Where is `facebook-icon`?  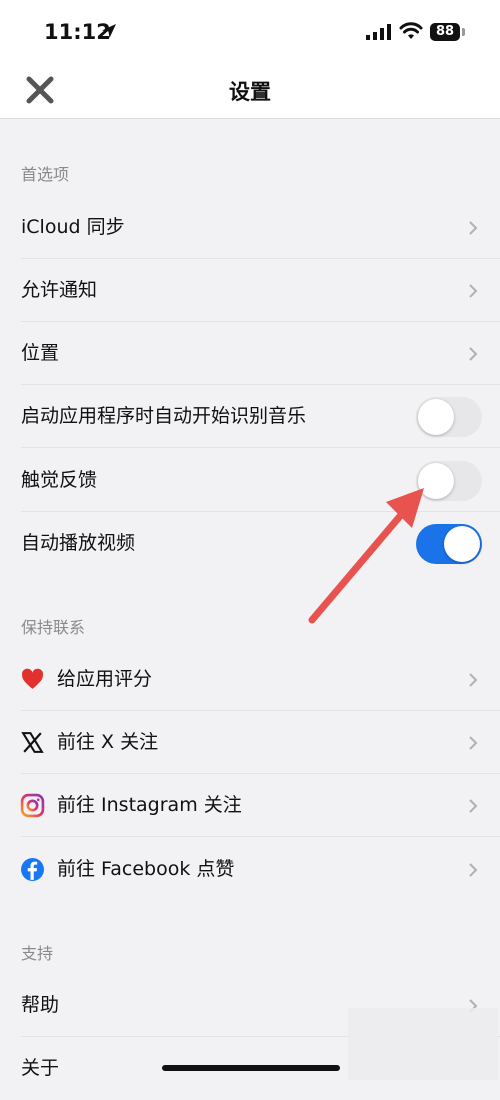
facebook-icon is located at coordinates (32, 869).